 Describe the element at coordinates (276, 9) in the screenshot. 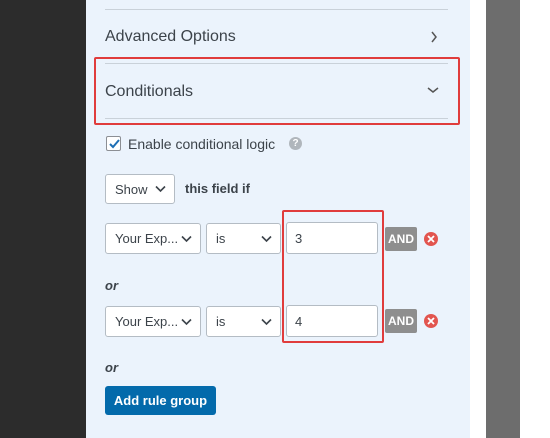

I see `divider` at that location.